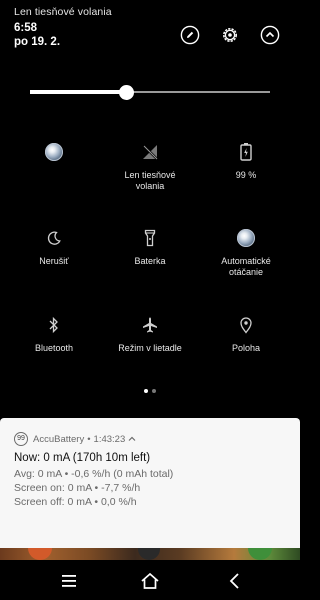  What do you see at coordinates (150, 180) in the screenshot?
I see `tile-label: Len tiesňové volania` at bounding box center [150, 180].